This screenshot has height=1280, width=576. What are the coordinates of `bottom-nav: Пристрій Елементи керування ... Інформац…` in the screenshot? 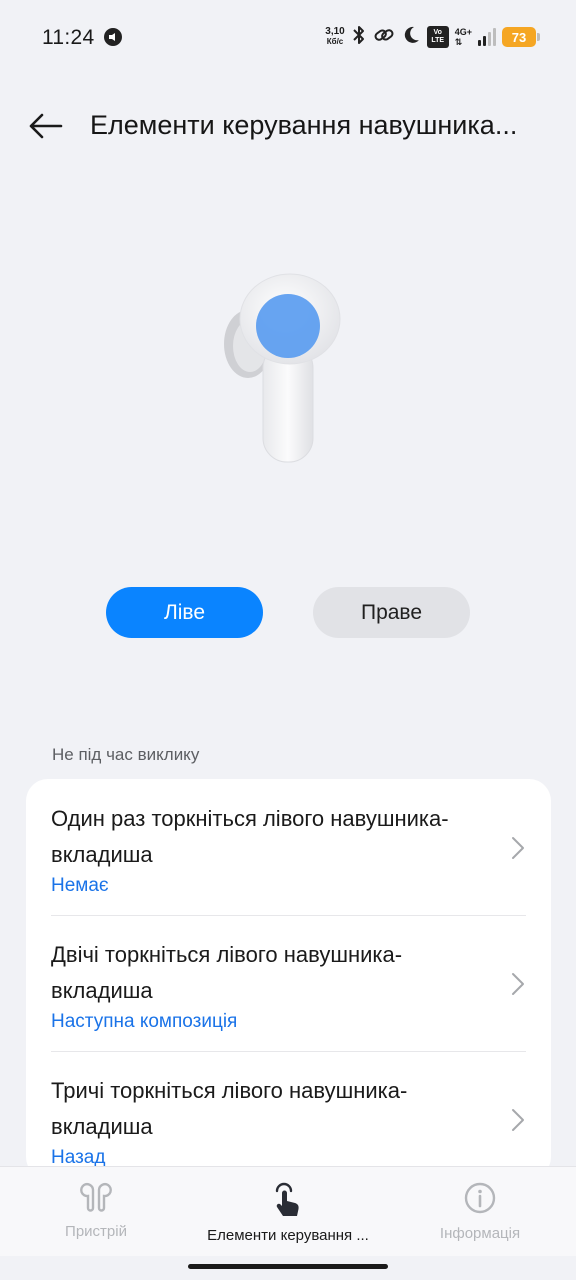 It's located at (288, 1211).